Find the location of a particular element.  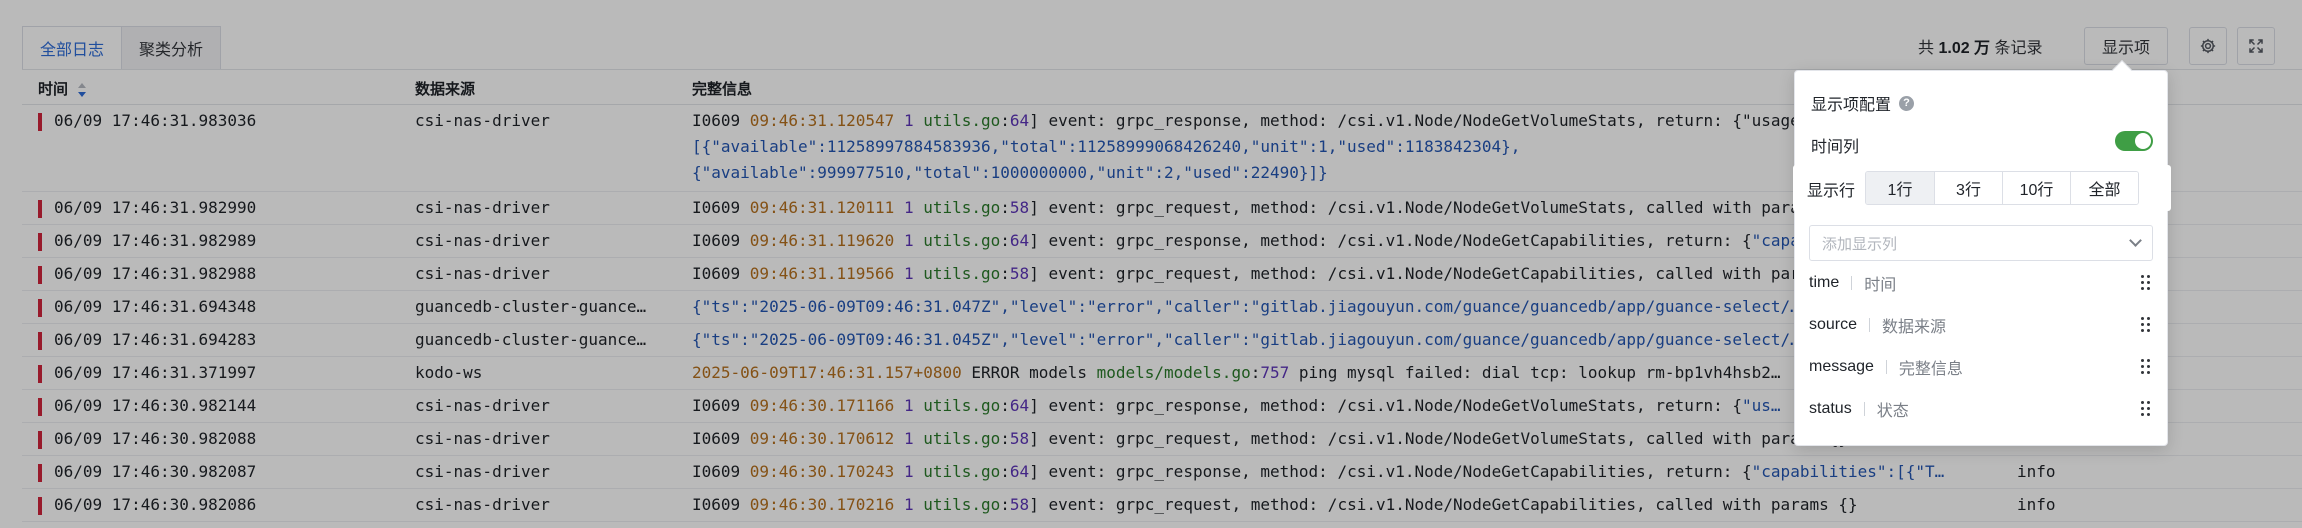

panel-title-text: 显示项配置 is located at coordinates (1851, 105).